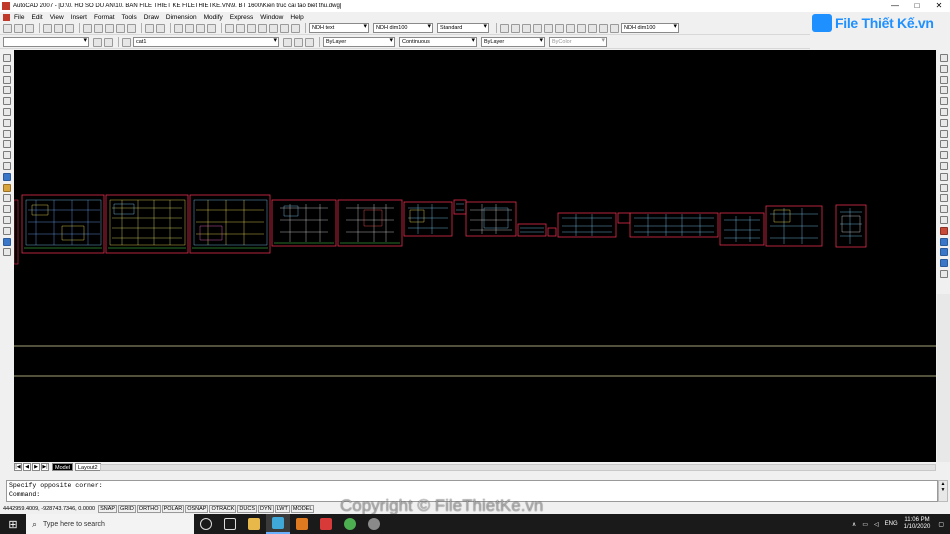 The height and width of the screenshot is (534, 950). Describe the element at coordinates (302, 509) in the screenshot. I see `model-toggle: MODEL` at that location.